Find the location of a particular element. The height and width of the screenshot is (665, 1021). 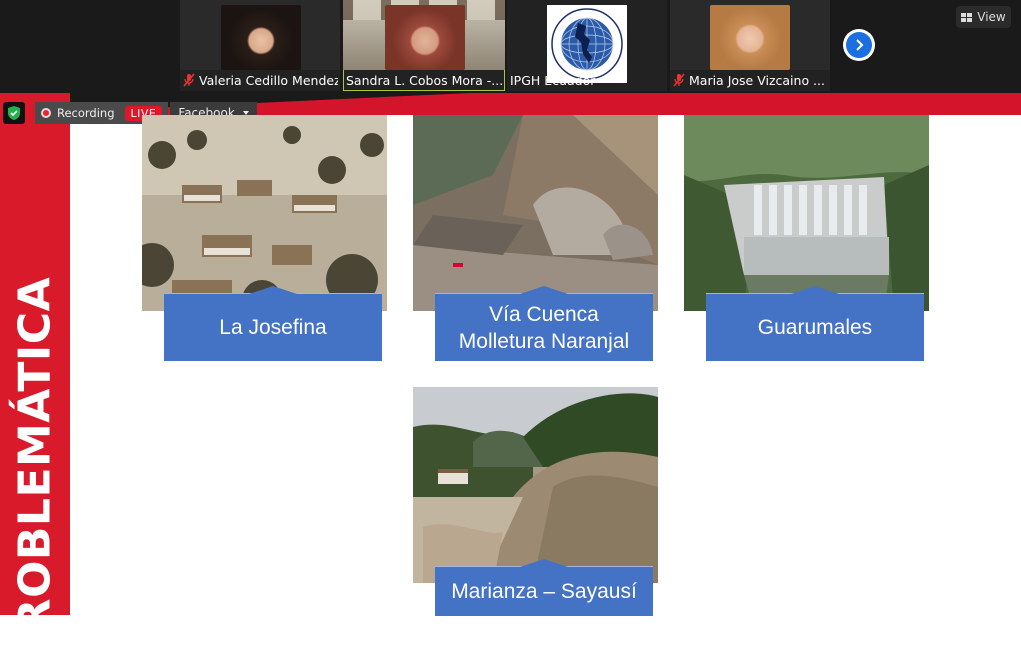

caption-box: Vía Cuenca Molletura Naranjal is located at coordinates (544, 327).